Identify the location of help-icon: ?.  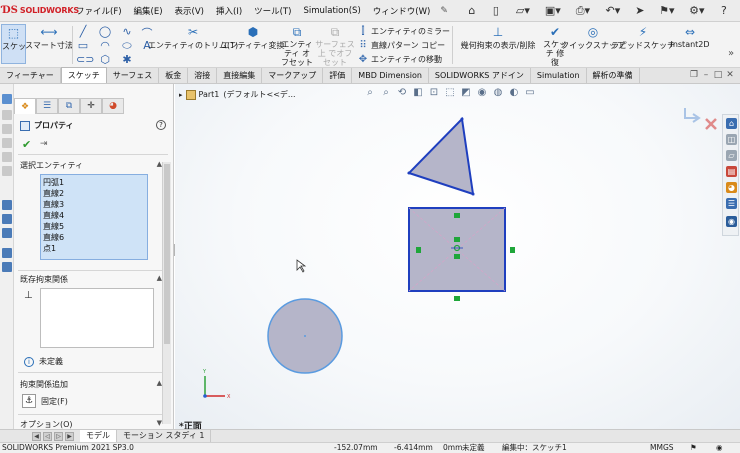
(724, 11).